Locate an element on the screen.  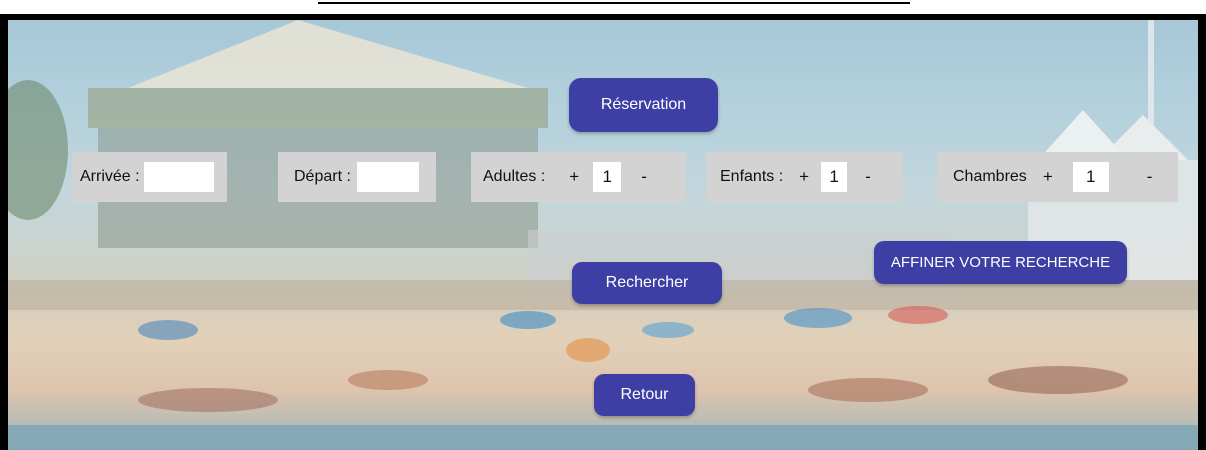
back-label: Retour is located at coordinates (644, 394).